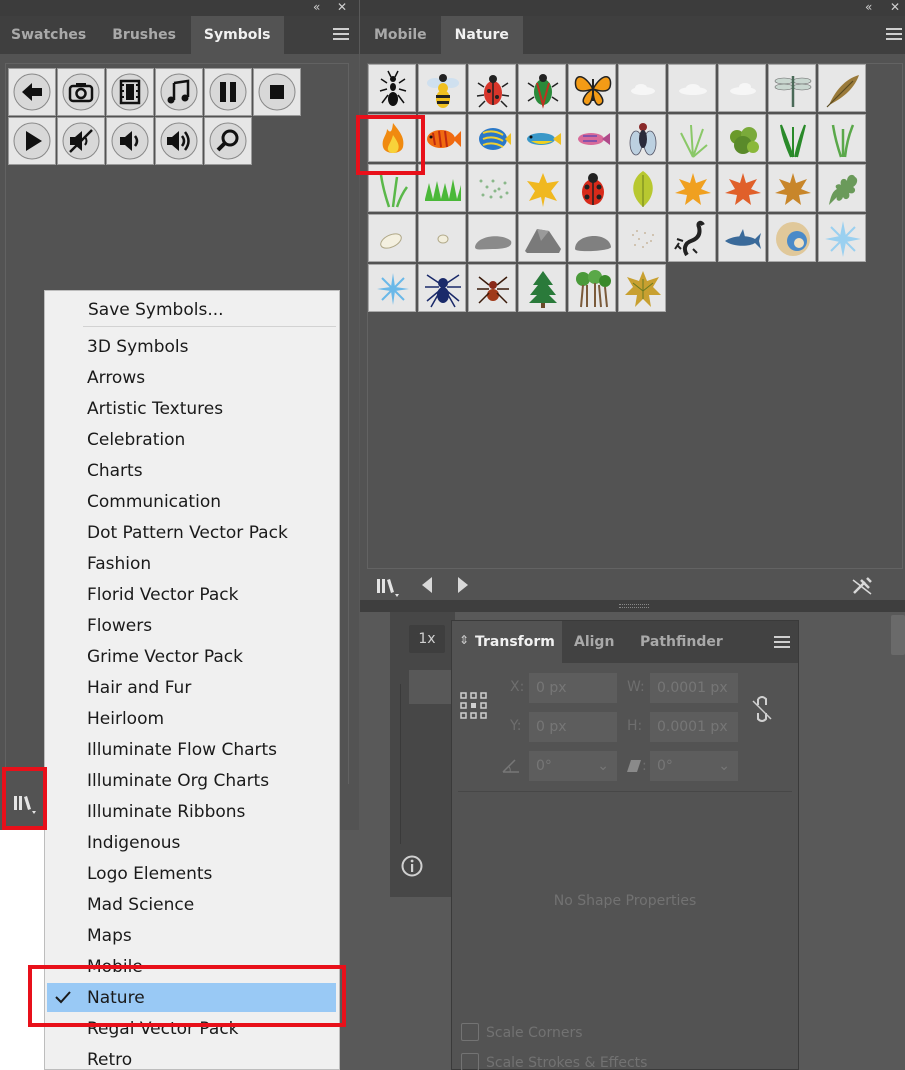 This screenshot has height=1070, width=905. What do you see at coordinates (48, 35) in the screenshot?
I see `tab-swatches: Swatches` at bounding box center [48, 35].